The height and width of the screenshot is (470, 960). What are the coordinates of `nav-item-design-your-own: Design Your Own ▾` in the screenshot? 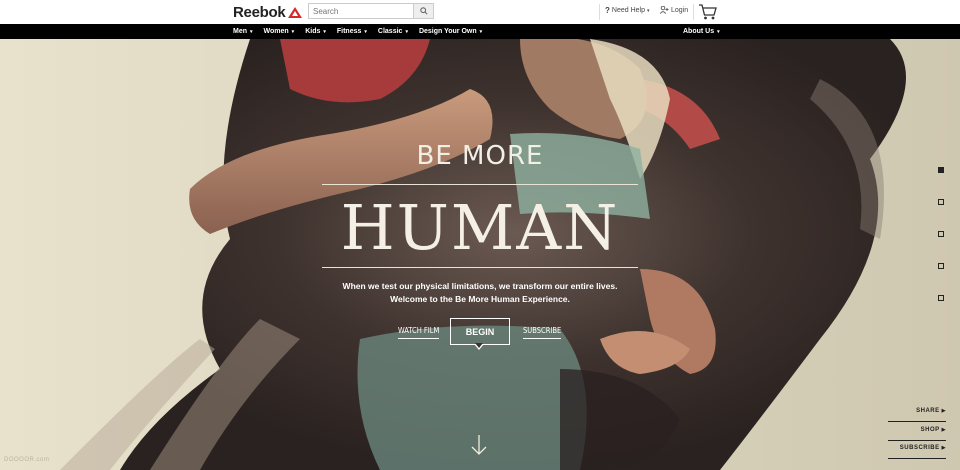 It's located at (450, 31).